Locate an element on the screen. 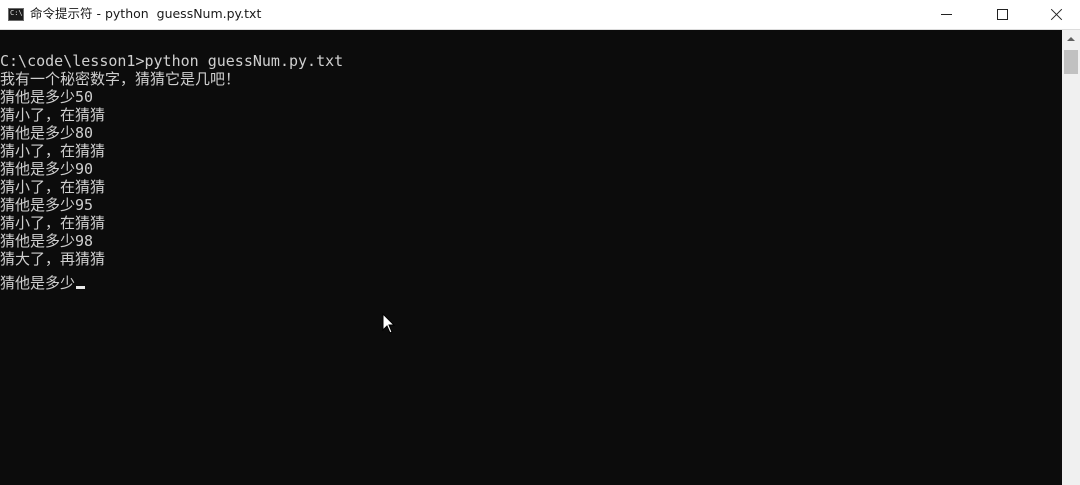 The width and height of the screenshot is (1080, 485). chevron-up-icon is located at coordinates (1071, 38).